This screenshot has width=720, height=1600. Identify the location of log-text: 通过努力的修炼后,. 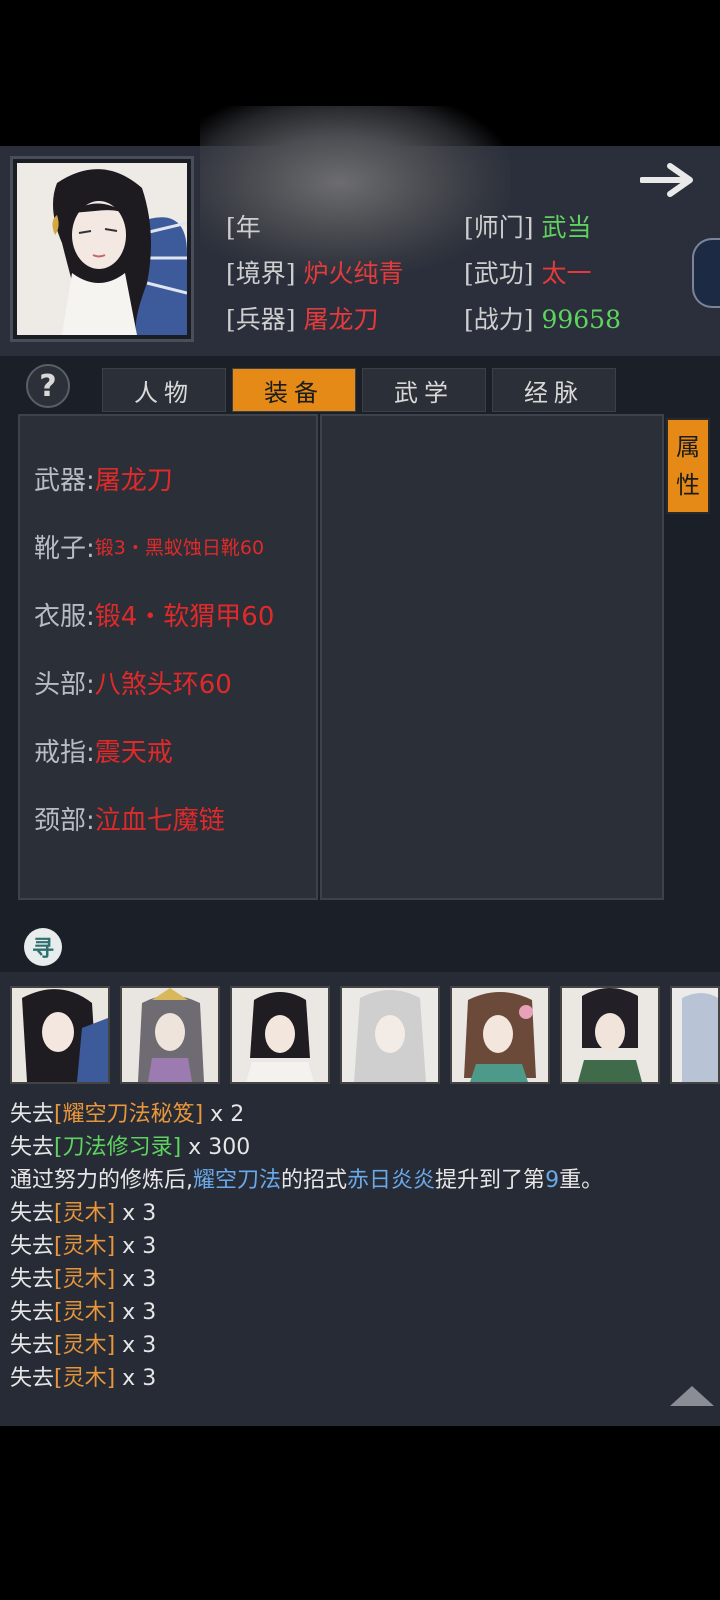
(101, 1180).